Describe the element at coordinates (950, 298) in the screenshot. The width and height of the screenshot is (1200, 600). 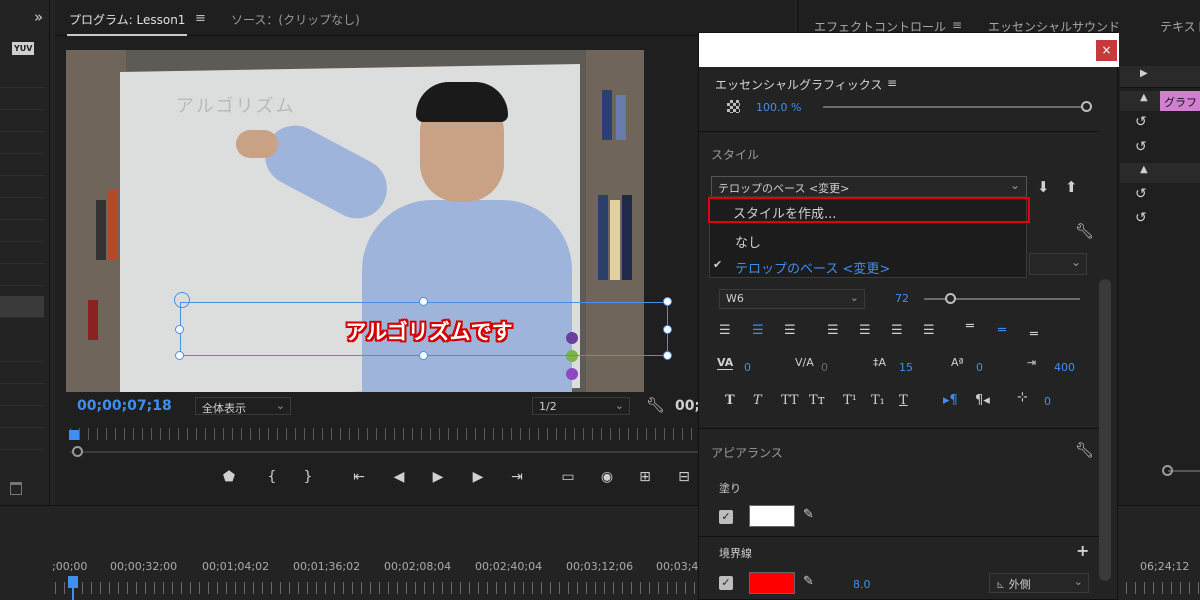
I see `font-size-slider-handle` at that location.